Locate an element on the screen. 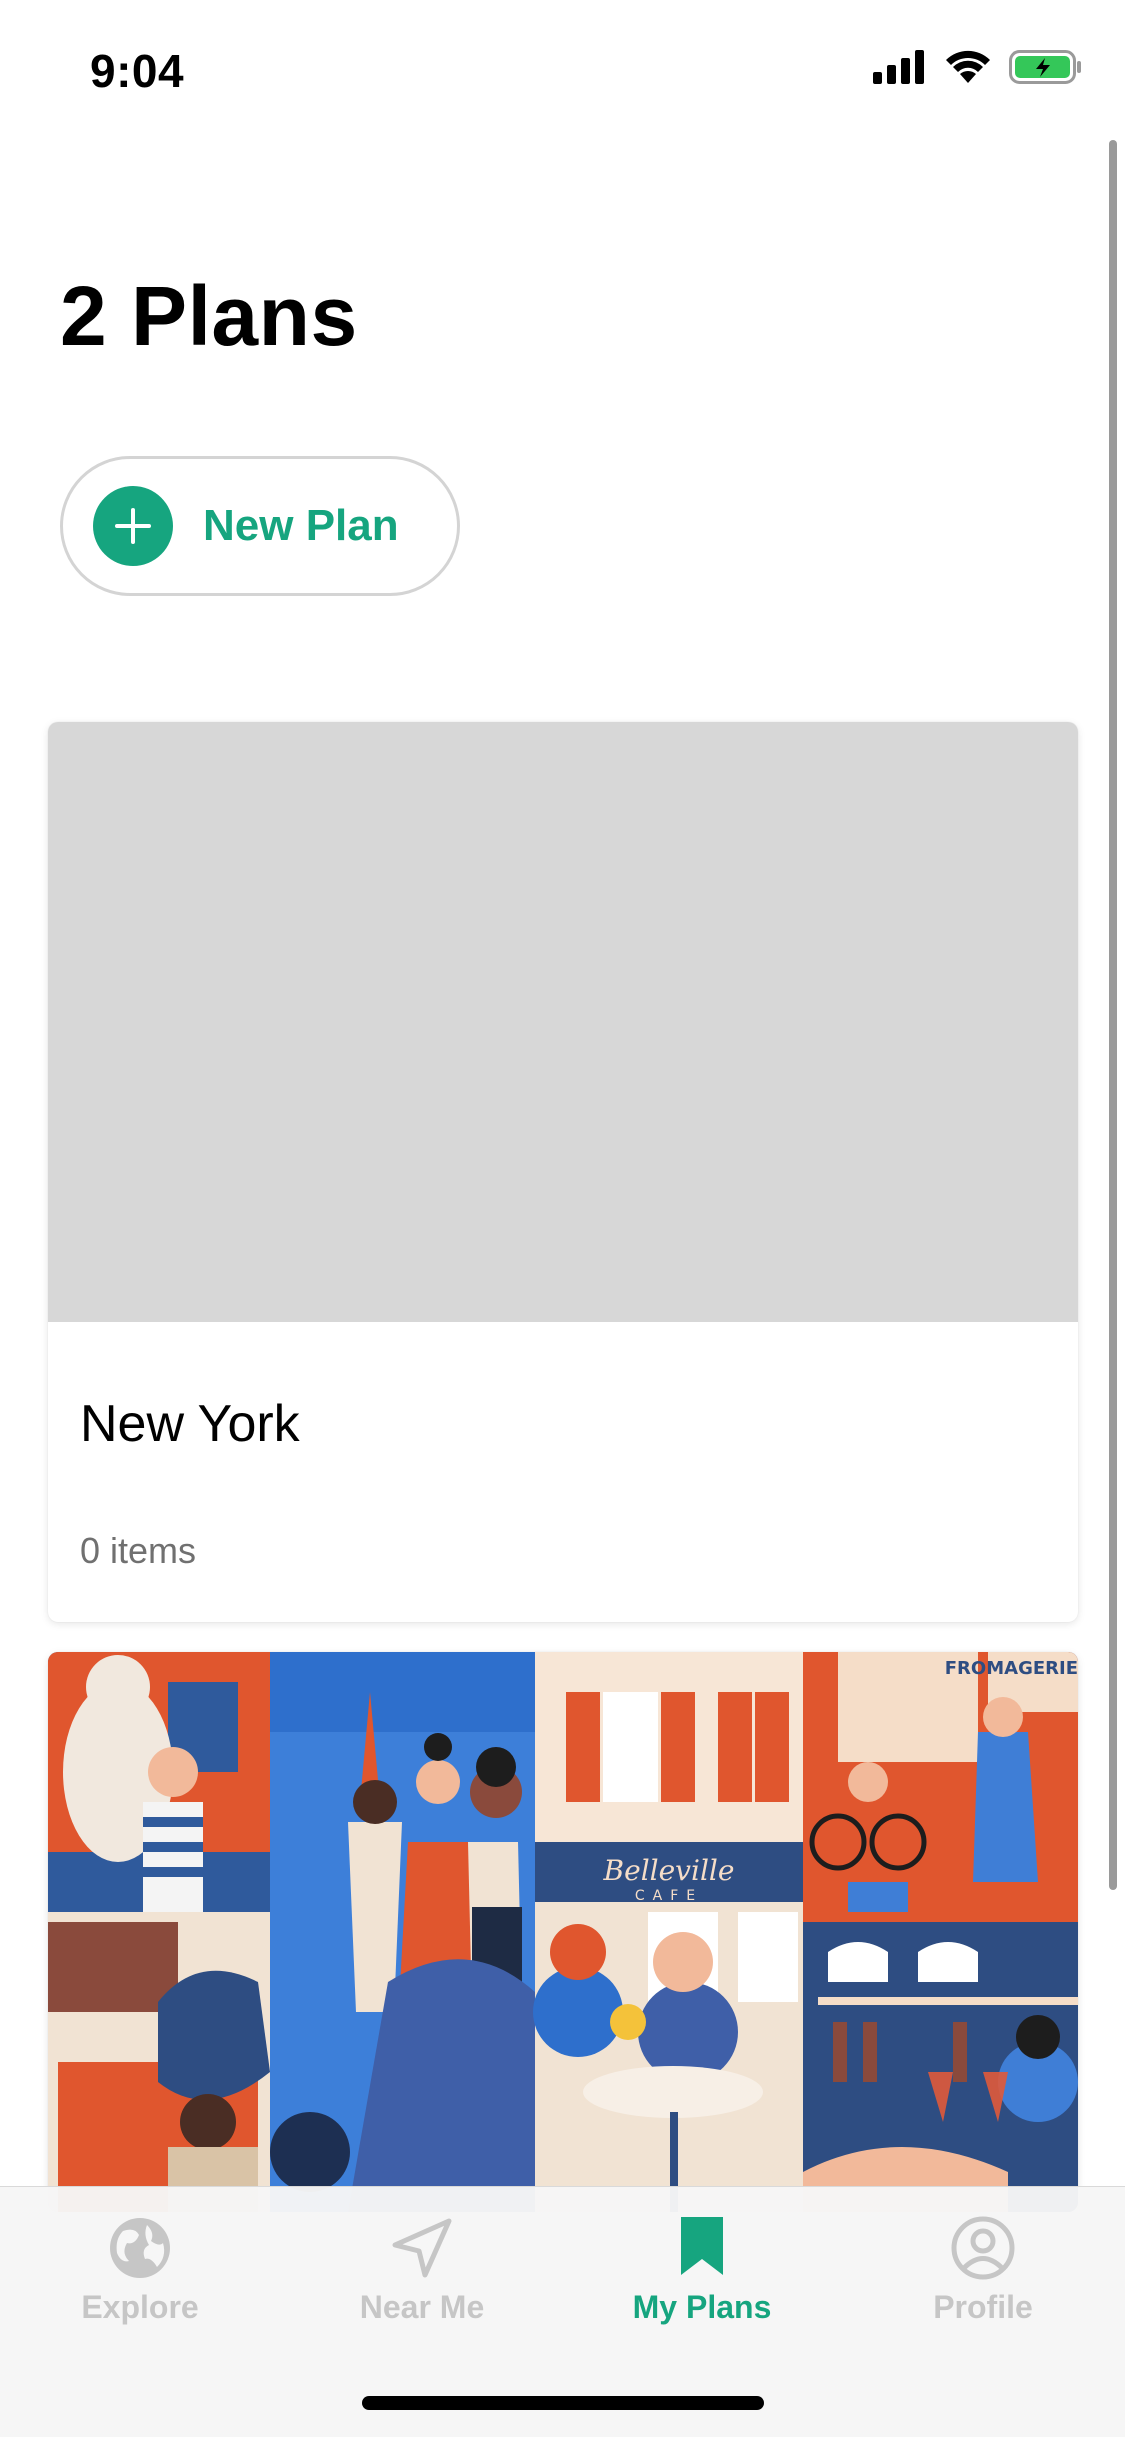 This screenshot has width=1125, height=2437. tab-explore: Explore is located at coordinates (140, 2269).